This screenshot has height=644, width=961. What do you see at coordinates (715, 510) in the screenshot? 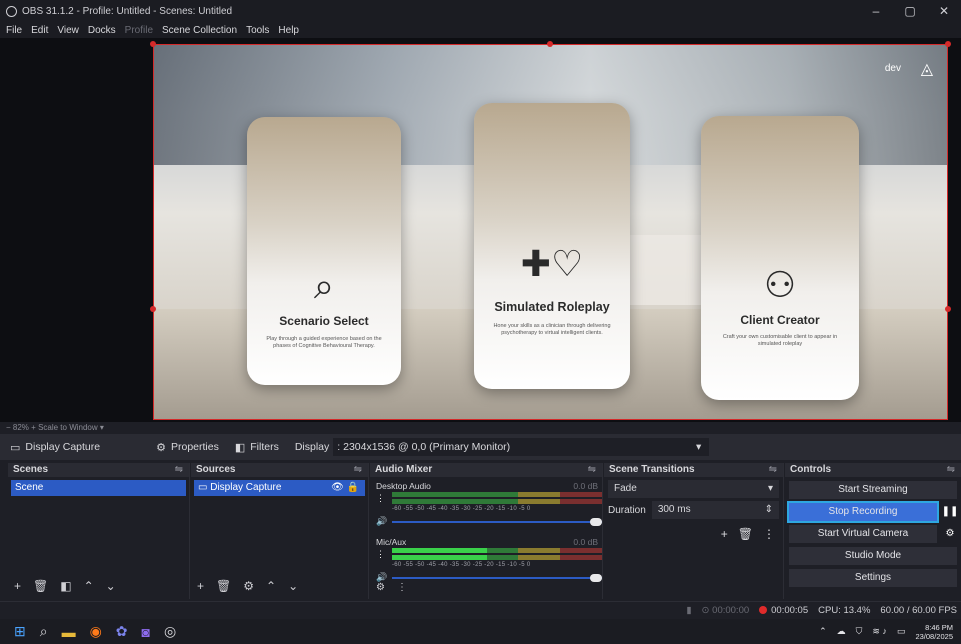
I see `duration-input: 300 ms ⇕` at bounding box center [715, 510].